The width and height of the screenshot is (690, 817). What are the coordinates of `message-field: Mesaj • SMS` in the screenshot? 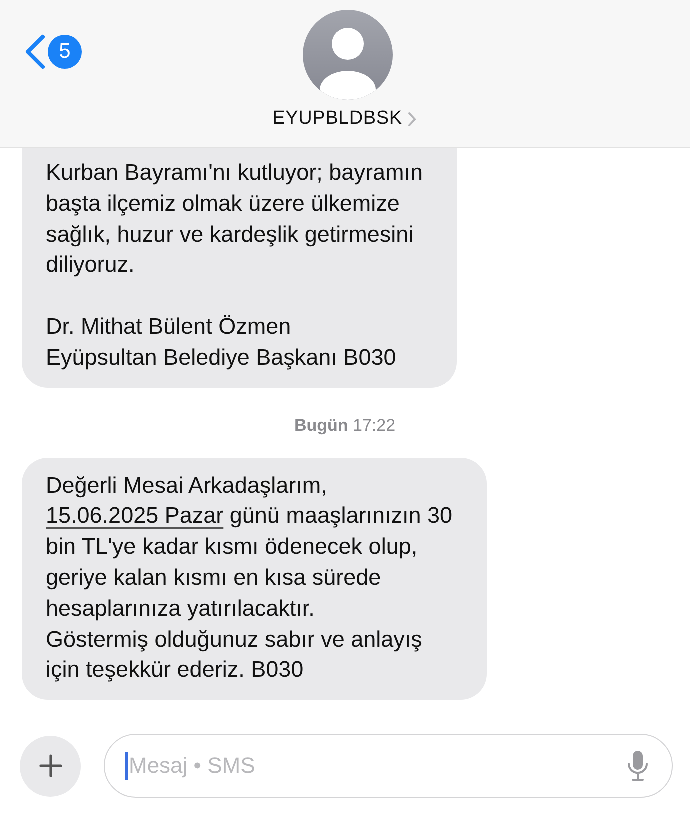 It's located at (388, 766).